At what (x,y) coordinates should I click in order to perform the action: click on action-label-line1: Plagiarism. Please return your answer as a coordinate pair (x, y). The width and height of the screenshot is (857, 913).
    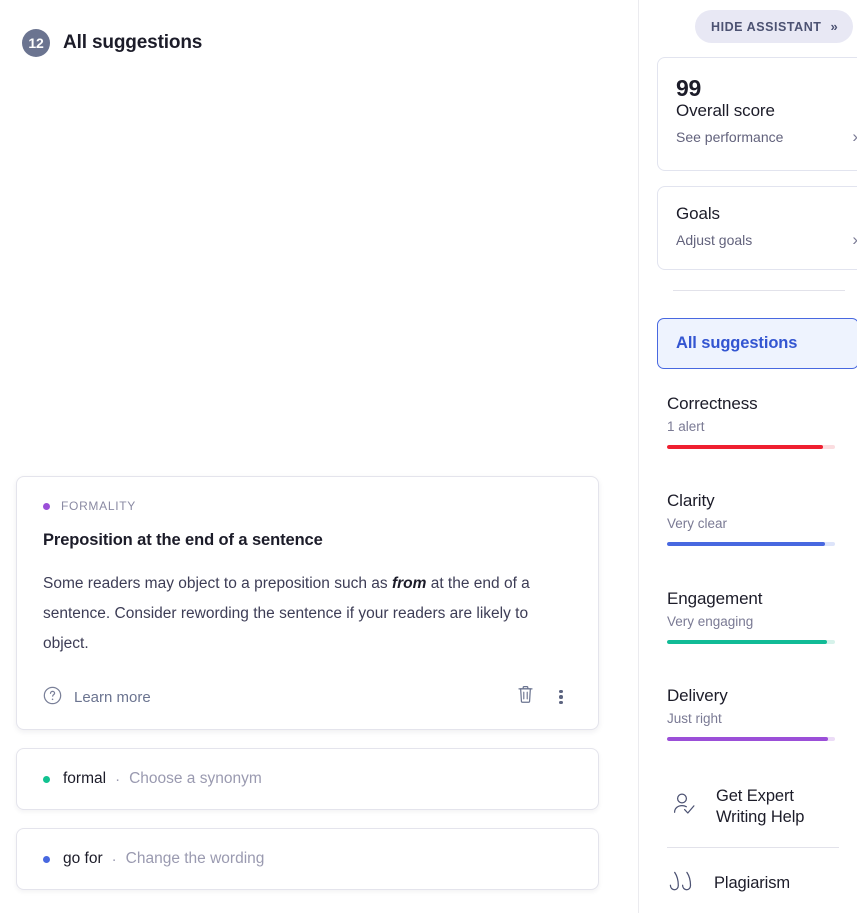
    Looking at the image, I should click on (752, 883).